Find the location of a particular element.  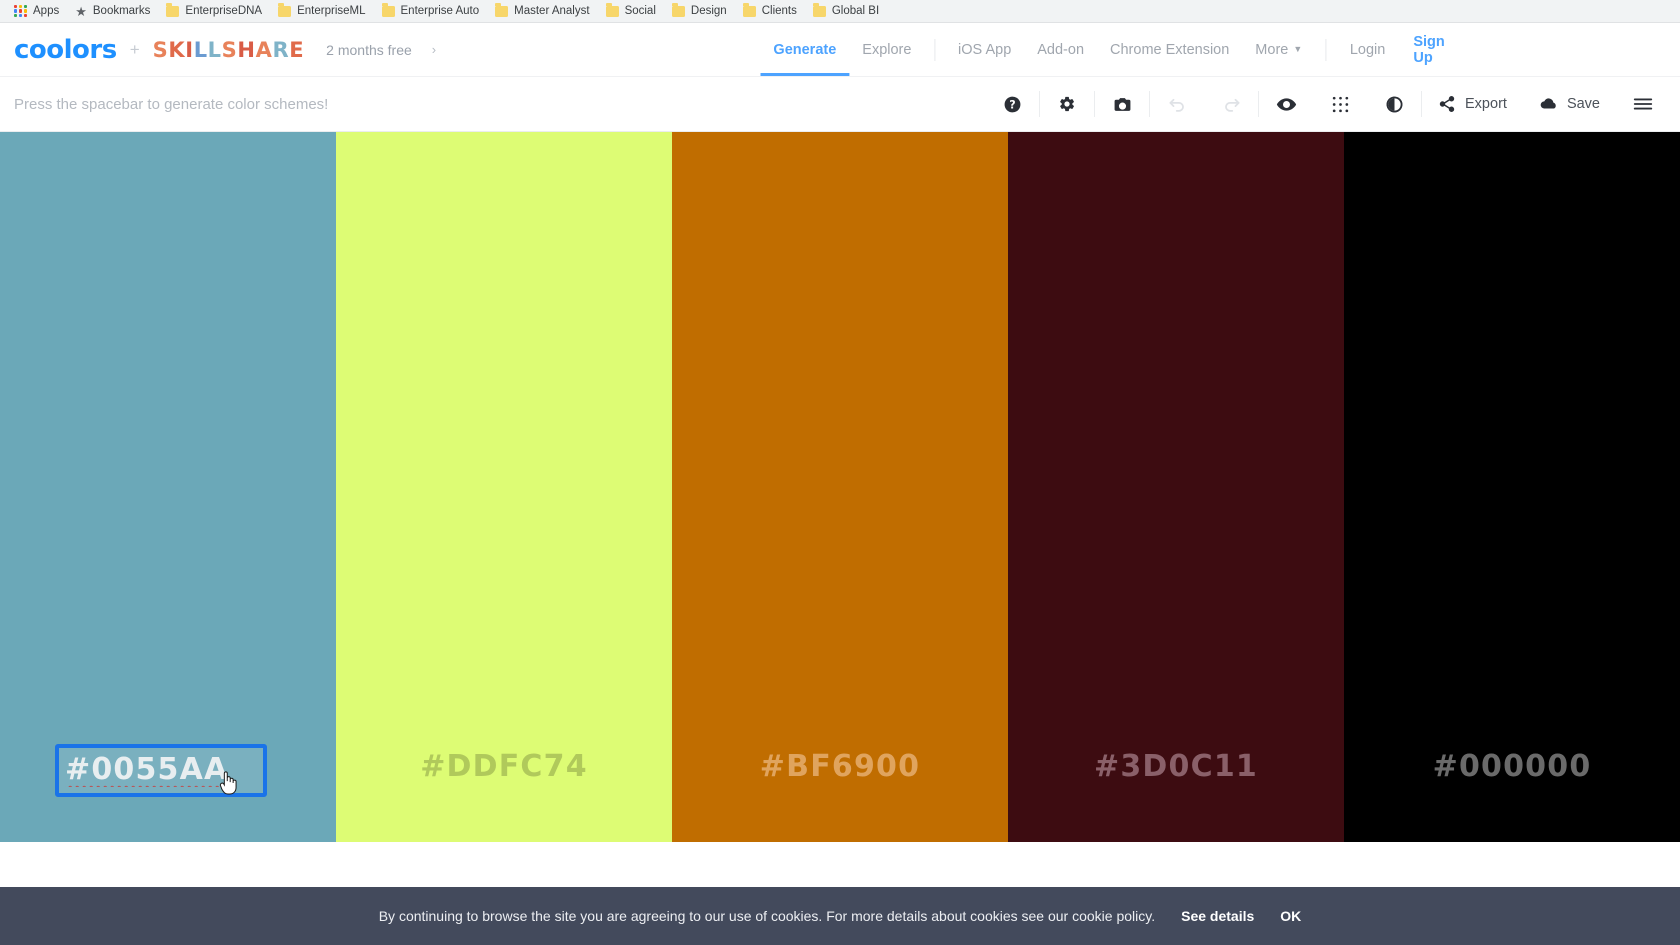

nav-item-more-label: More is located at coordinates (1272, 49).